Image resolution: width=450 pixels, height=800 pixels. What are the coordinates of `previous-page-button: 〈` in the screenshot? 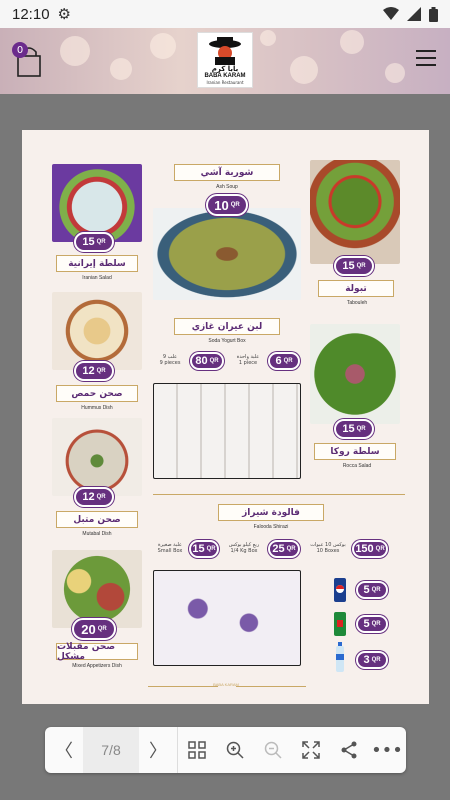 It's located at (64, 750).